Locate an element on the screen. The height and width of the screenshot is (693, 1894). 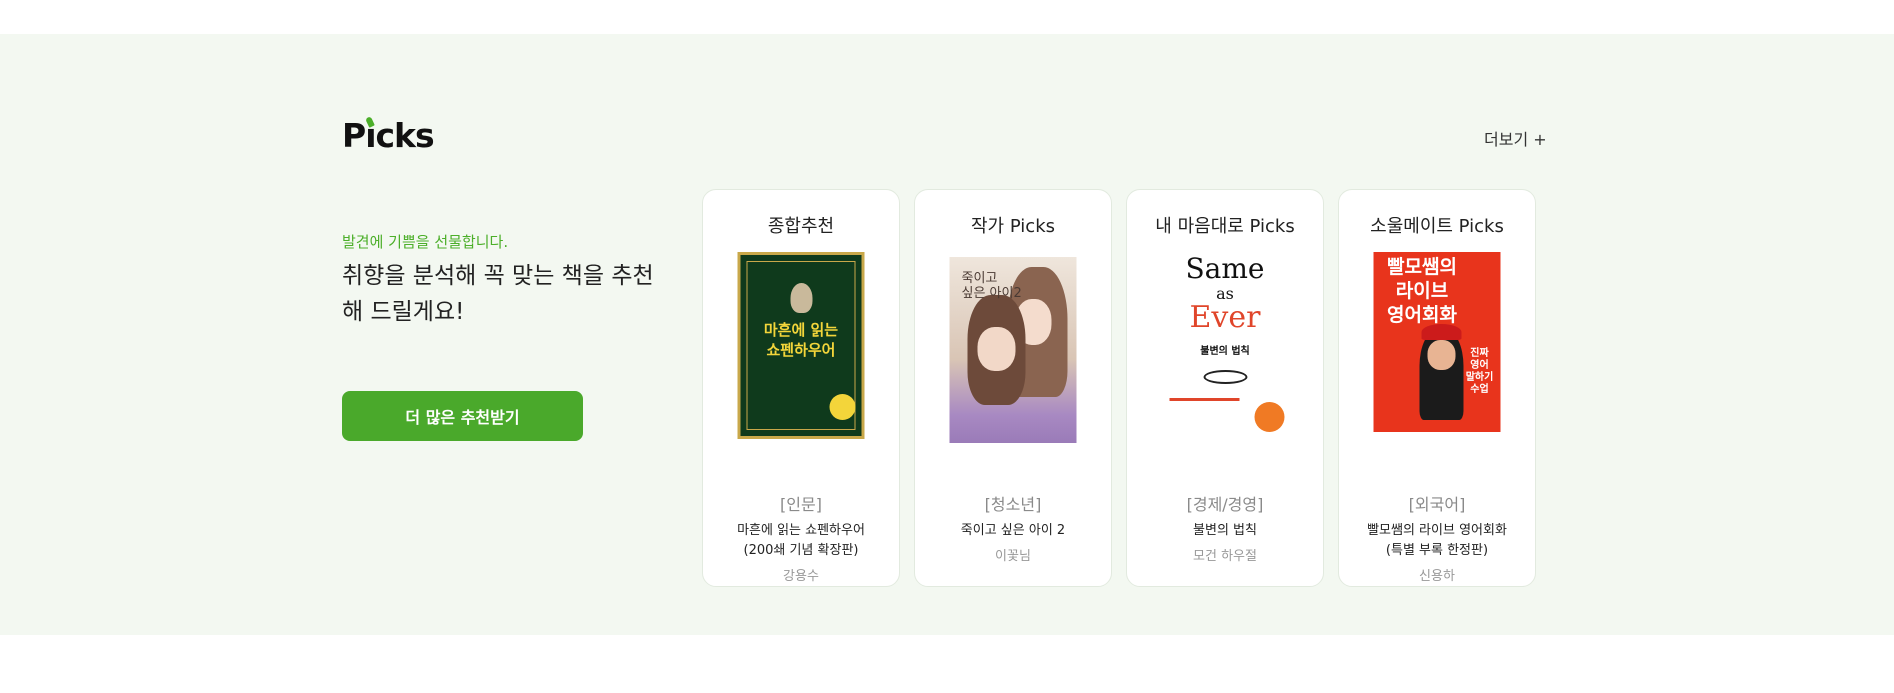
card-title: 소울메이트 Picks is located at coordinates (1437, 226).